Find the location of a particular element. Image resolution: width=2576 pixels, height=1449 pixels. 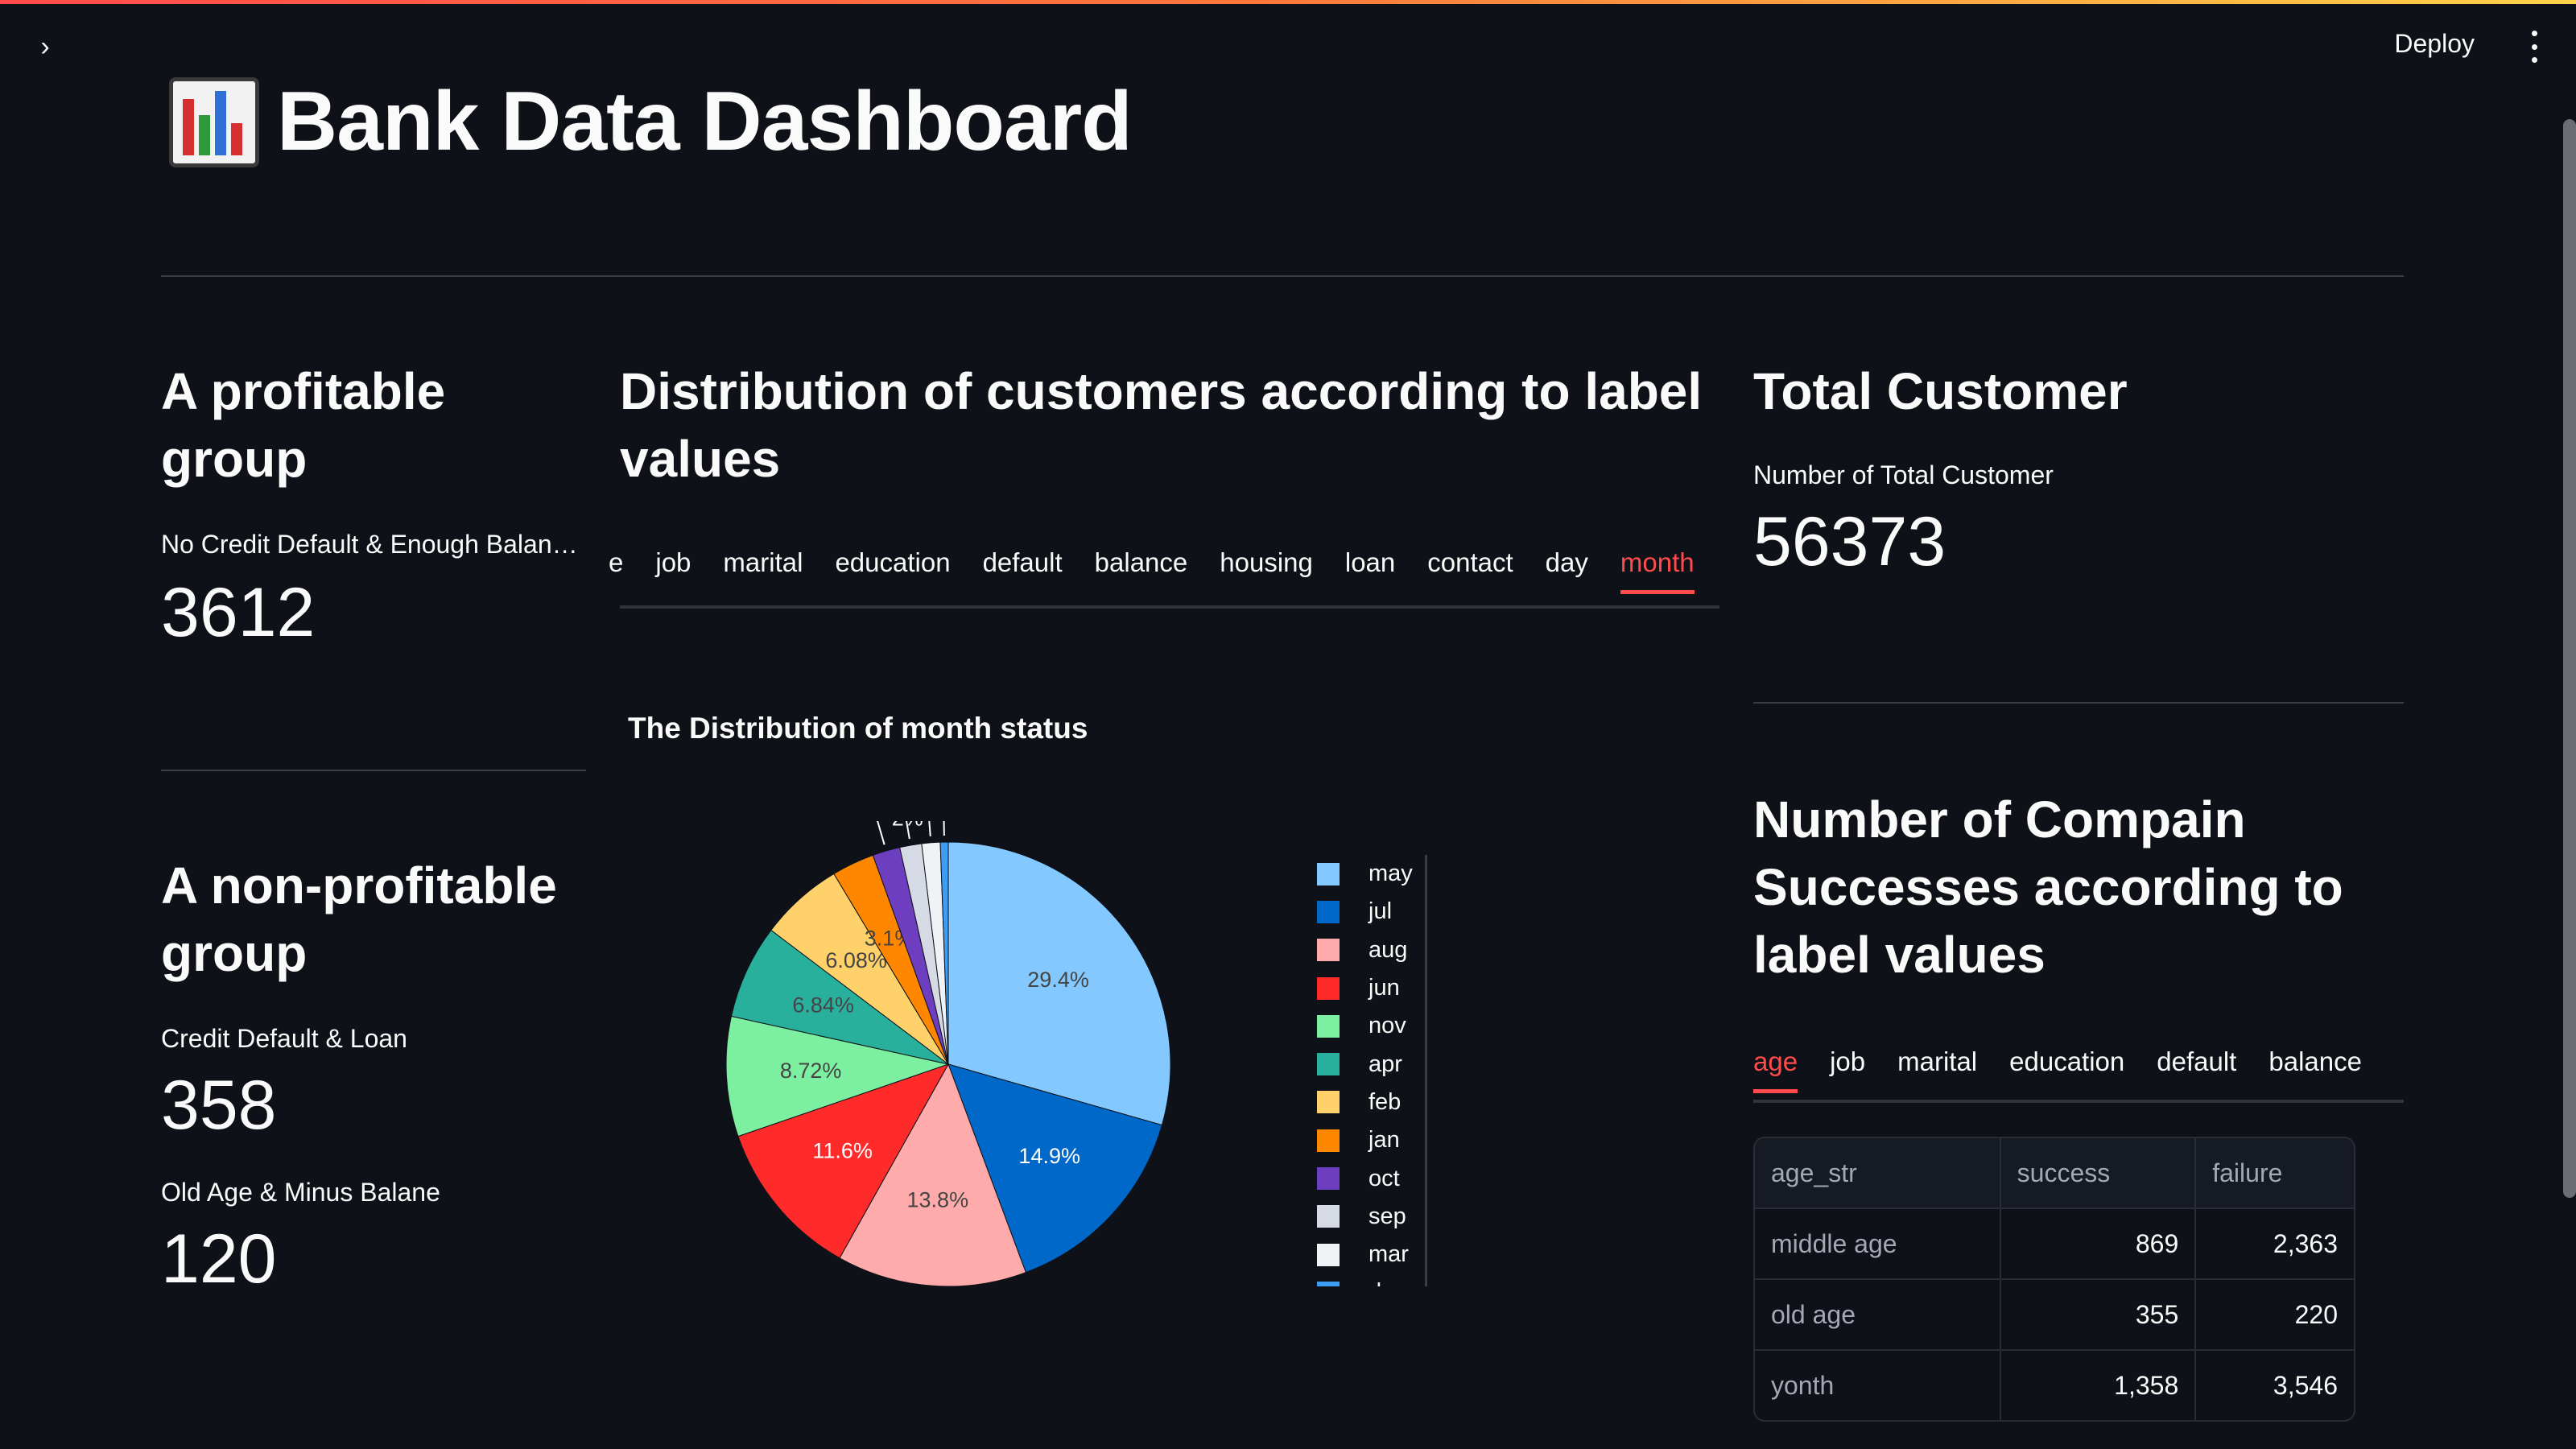

legend-label: jun is located at coordinates (1384, 988).